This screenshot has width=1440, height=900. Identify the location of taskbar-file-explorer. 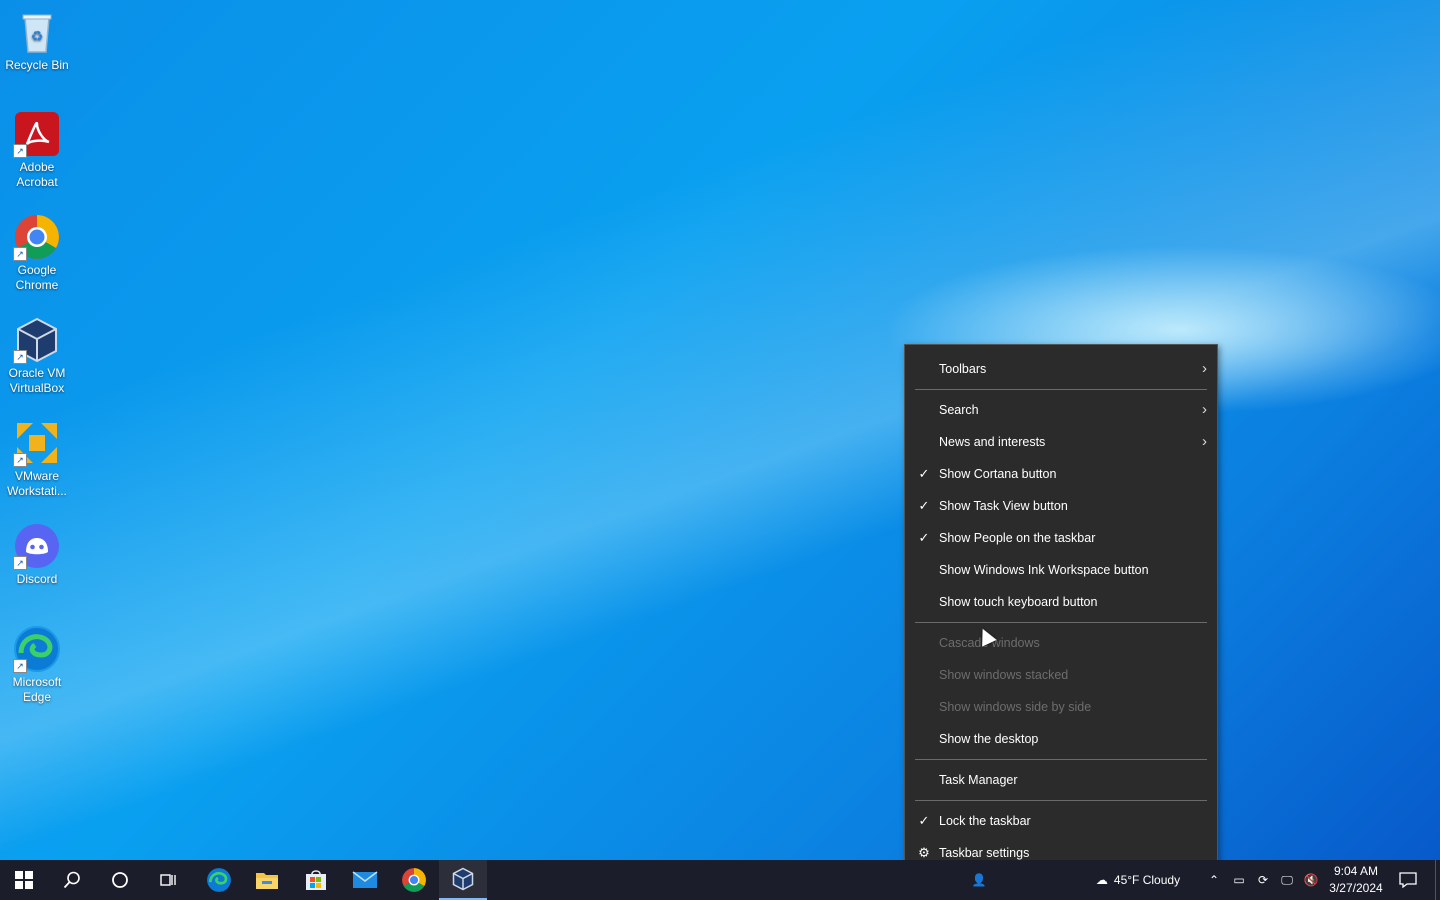
(267, 880).